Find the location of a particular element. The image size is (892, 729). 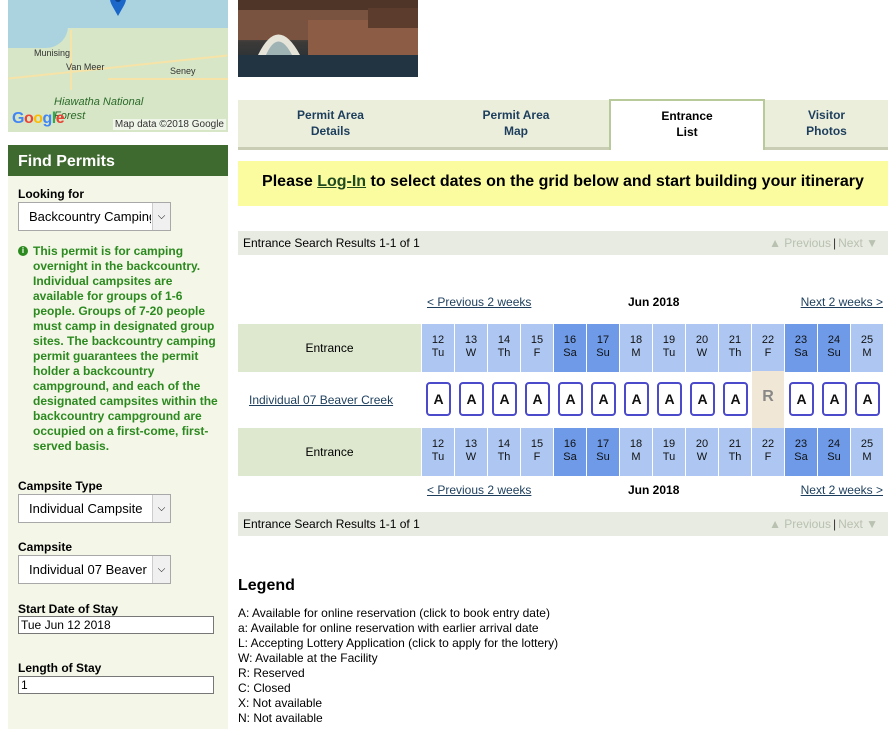

day-header-cell: 14 Th is located at coordinates (504, 348).